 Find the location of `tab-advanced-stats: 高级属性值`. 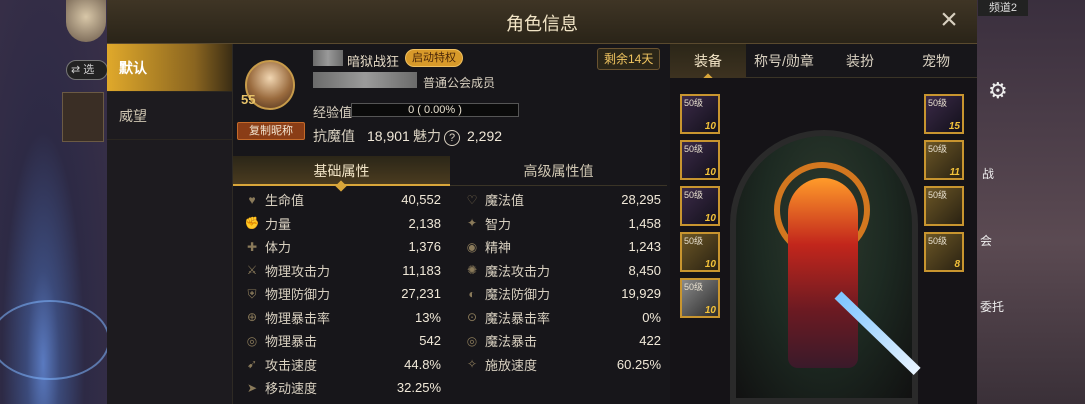

tab-advanced-stats: 高级属性值 is located at coordinates (558, 171).